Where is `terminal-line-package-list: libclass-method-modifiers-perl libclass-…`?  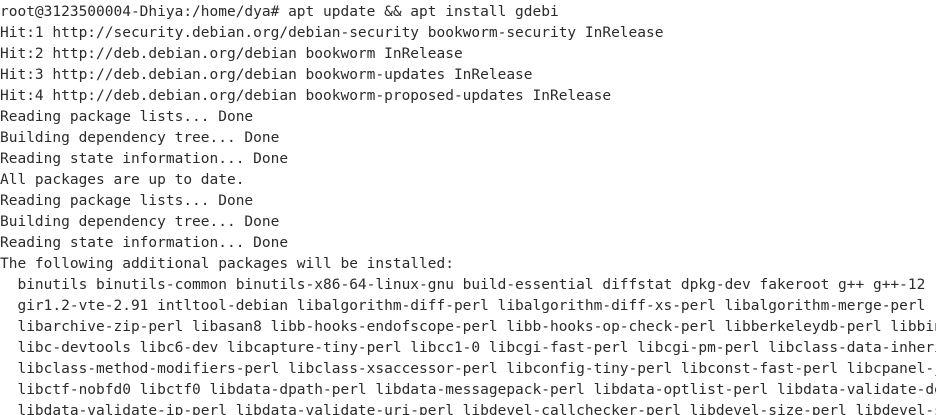
terminal-line-package-list: libclass-method-modifiers-perl libclass-… is located at coordinates (468, 369).